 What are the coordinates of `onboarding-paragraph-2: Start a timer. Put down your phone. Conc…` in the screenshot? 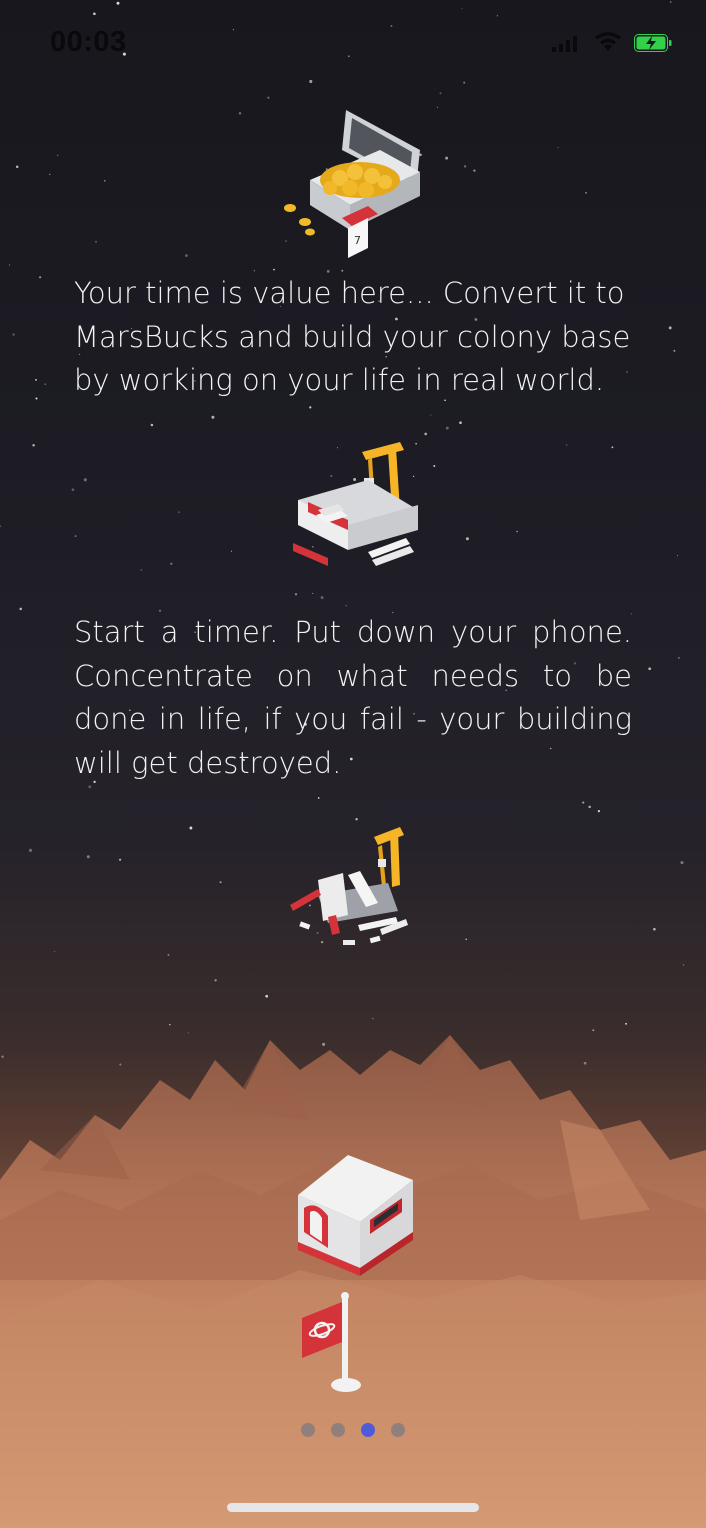 It's located at (353, 697).